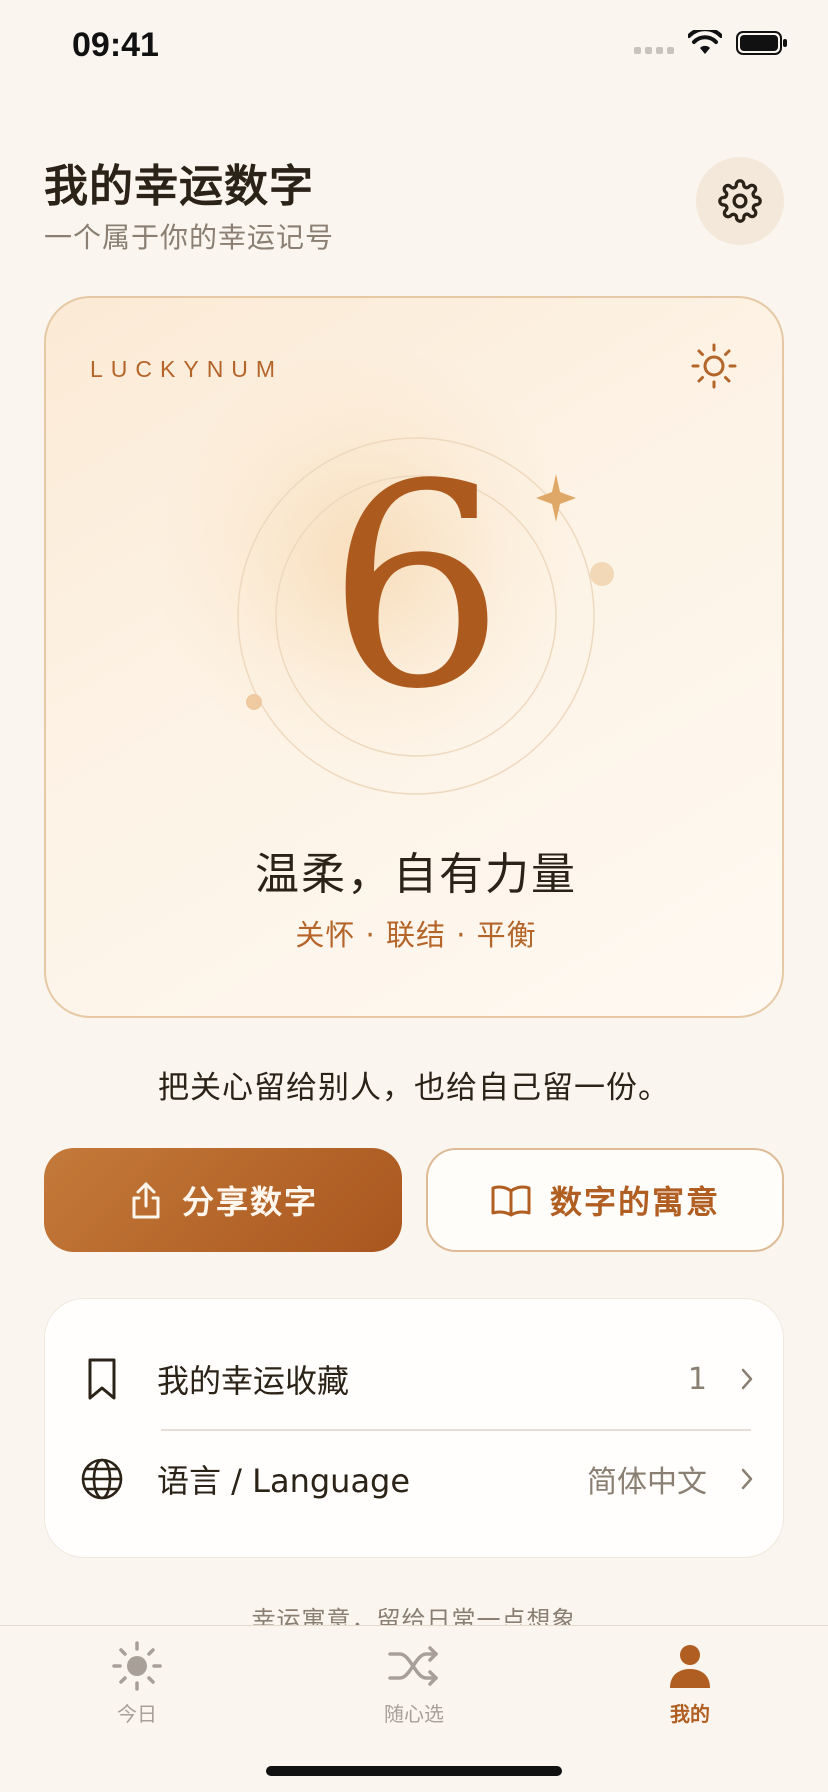 The image size is (828, 1792). What do you see at coordinates (146, 1200) in the screenshot?
I see `share-icon` at bounding box center [146, 1200].